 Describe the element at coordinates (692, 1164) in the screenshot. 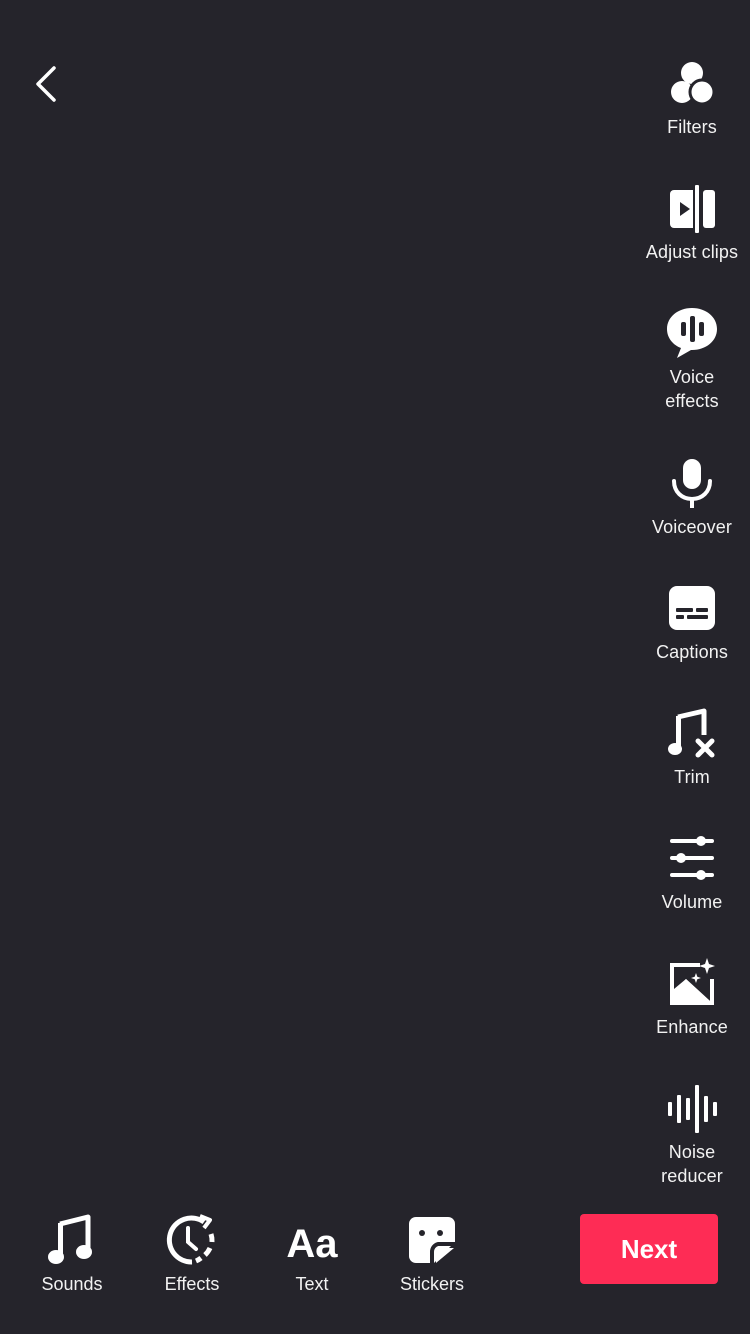

I see `tool-label: Noise reducer` at that location.